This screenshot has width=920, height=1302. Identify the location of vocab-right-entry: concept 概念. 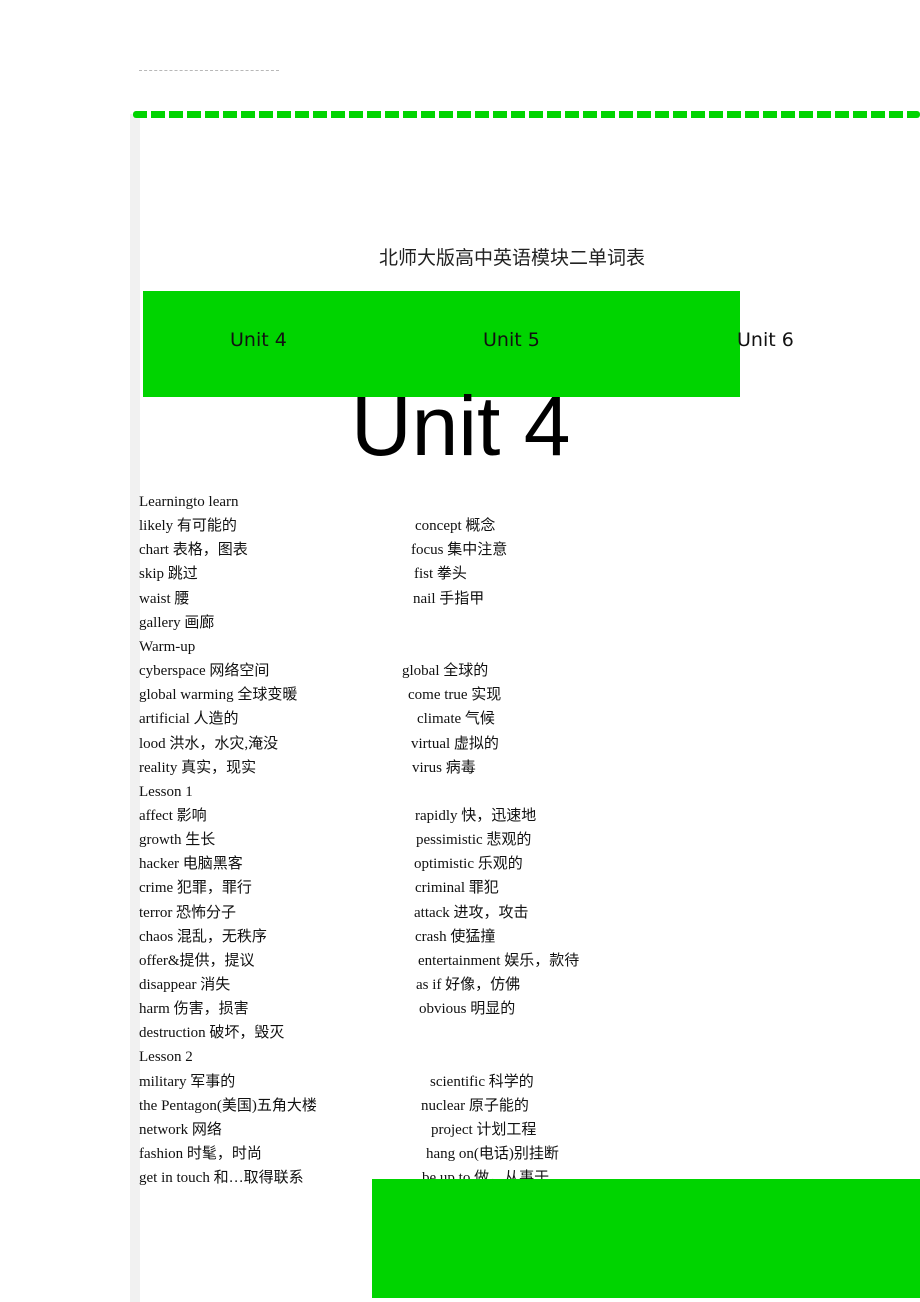
(455, 526).